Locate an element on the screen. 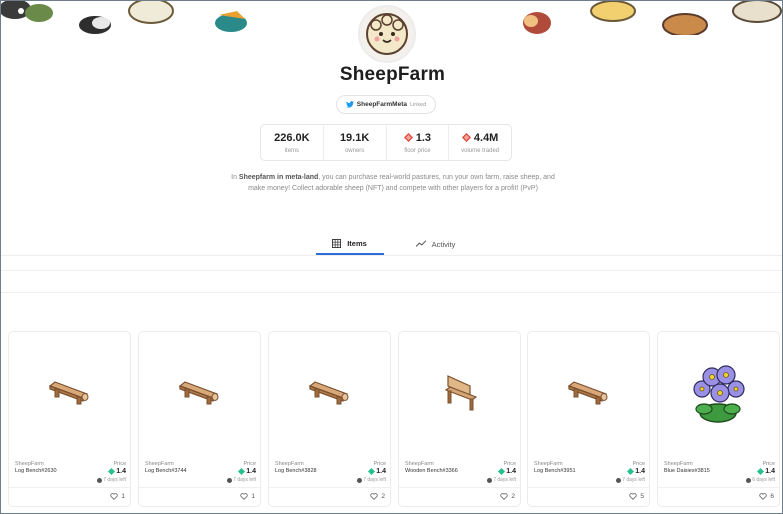 This screenshot has width=783, height=514. log-bench-image is located at coordinates (328, 393).